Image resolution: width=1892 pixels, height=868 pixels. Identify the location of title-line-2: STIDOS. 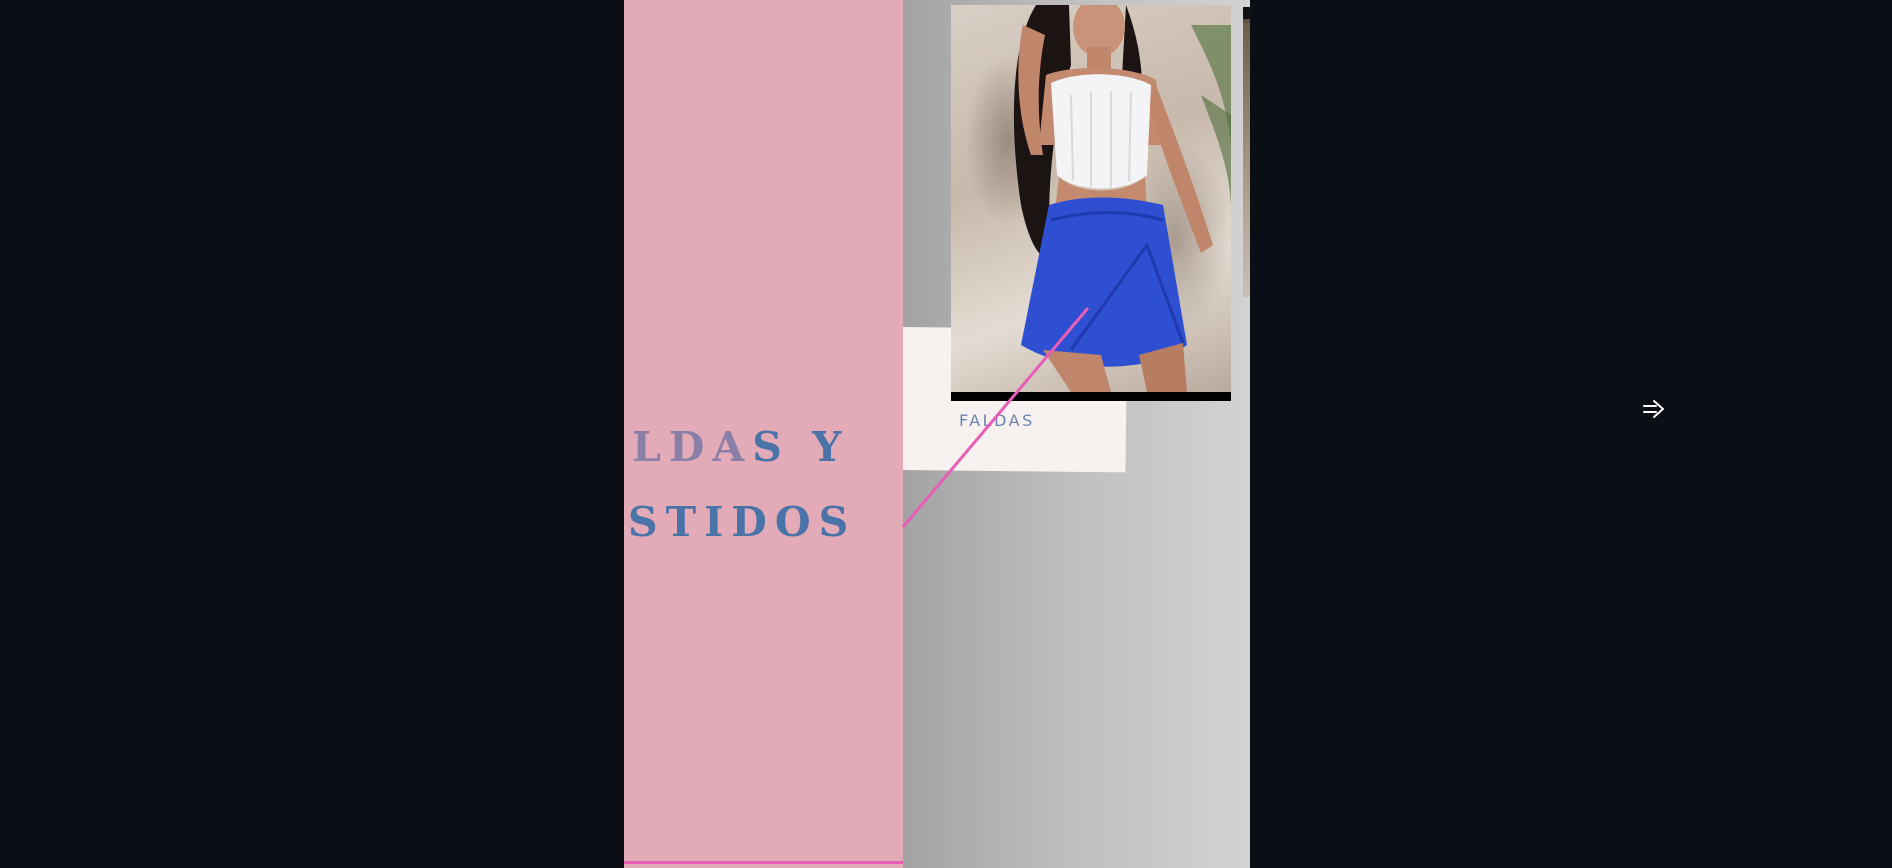
(742, 522).